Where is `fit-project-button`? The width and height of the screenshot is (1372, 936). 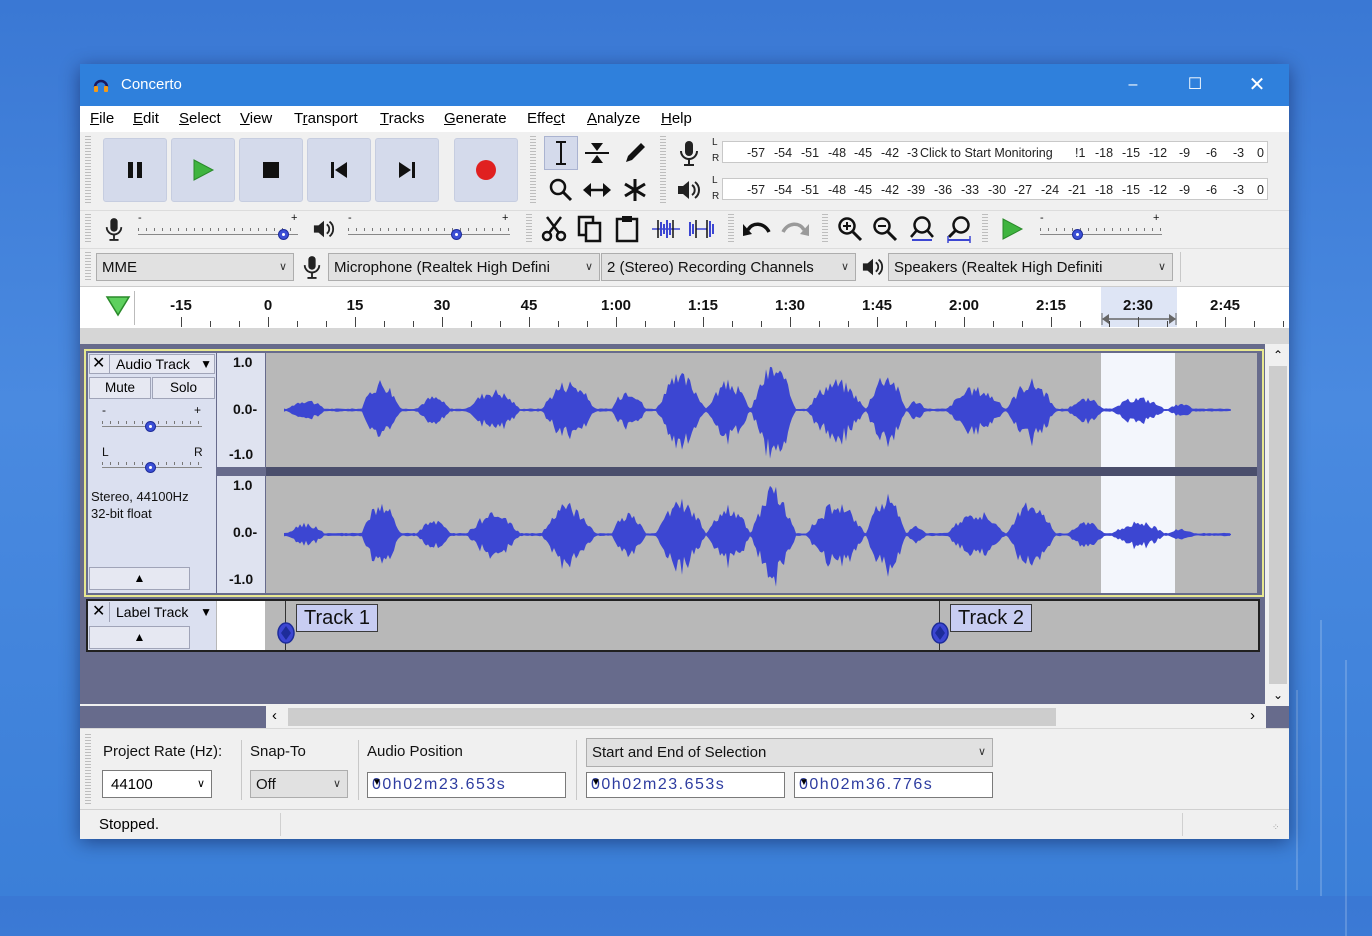
fit-project-button is located at coordinates (959, 229).